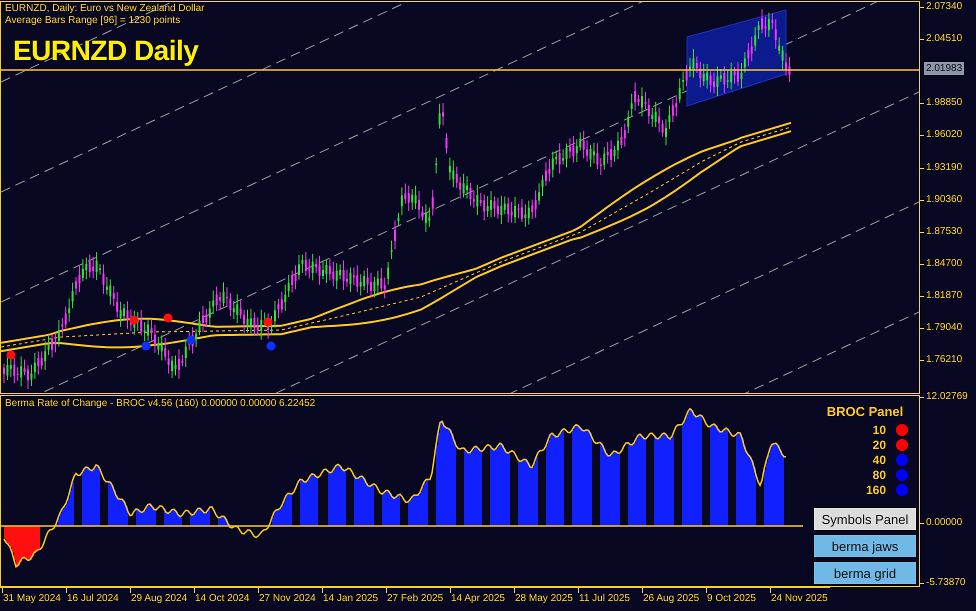  What do you see at coordinates (105, 51) in the screenshot?
I see `chart-title: EURNZD Daily` at bounding box center [105, 51].